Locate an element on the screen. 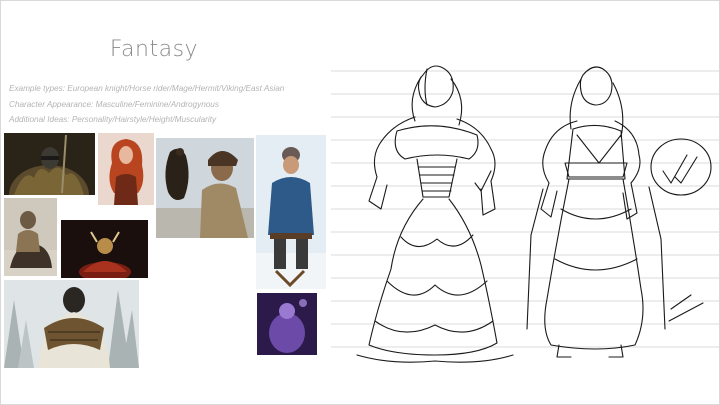 The width and height of the screenshot is (720, 405). snow-forest-cloak-photo is located at coordinates (71, 324).